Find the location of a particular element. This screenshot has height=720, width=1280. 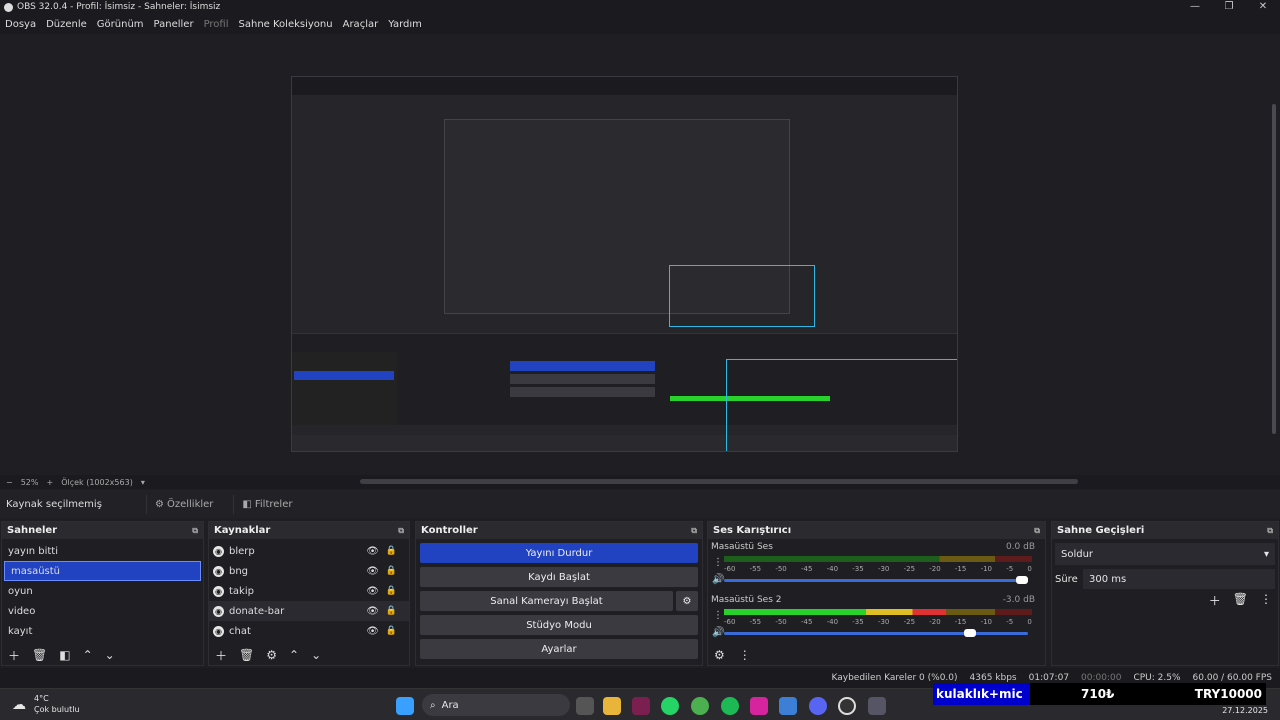

mixer-menu-icon: ⋮ is located at coordinates (745, 655).